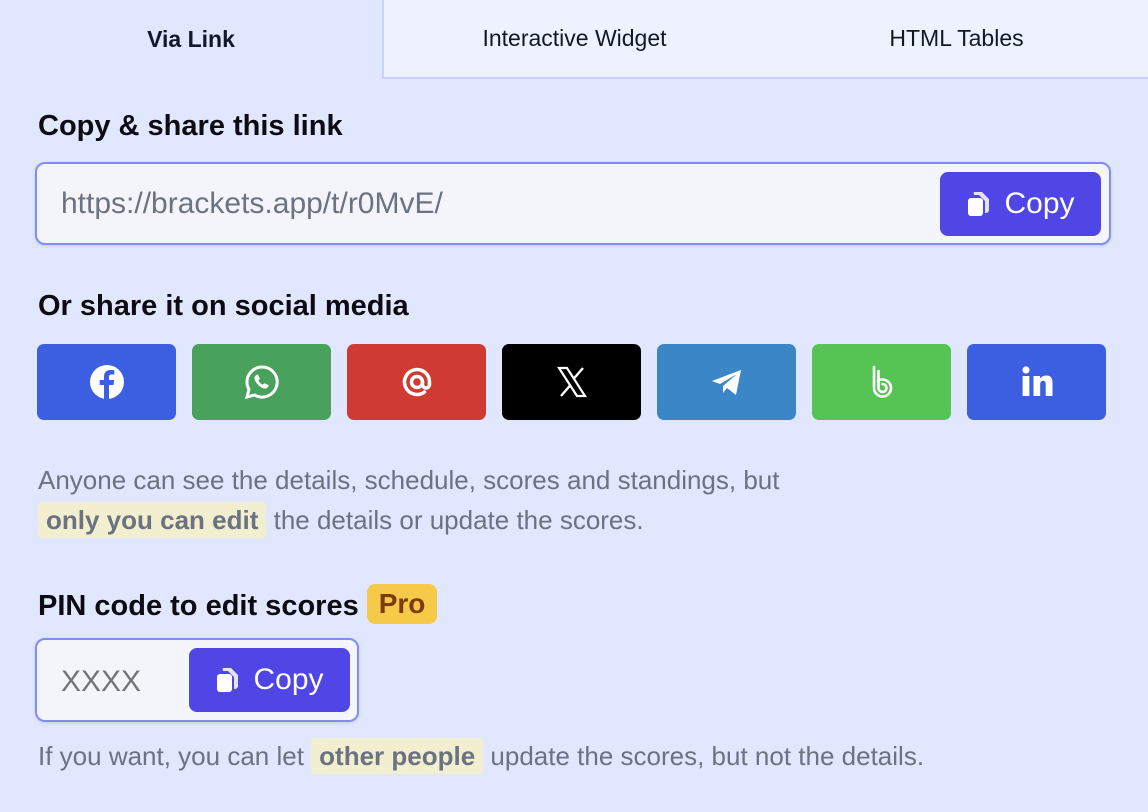 Image resolution: width=1148 pixels, height=812 pixels. What do you see at coordinates (1039, 203) in the screenshot?
I see `copy-link-label: Copy` at bounding box center [1039, 203].